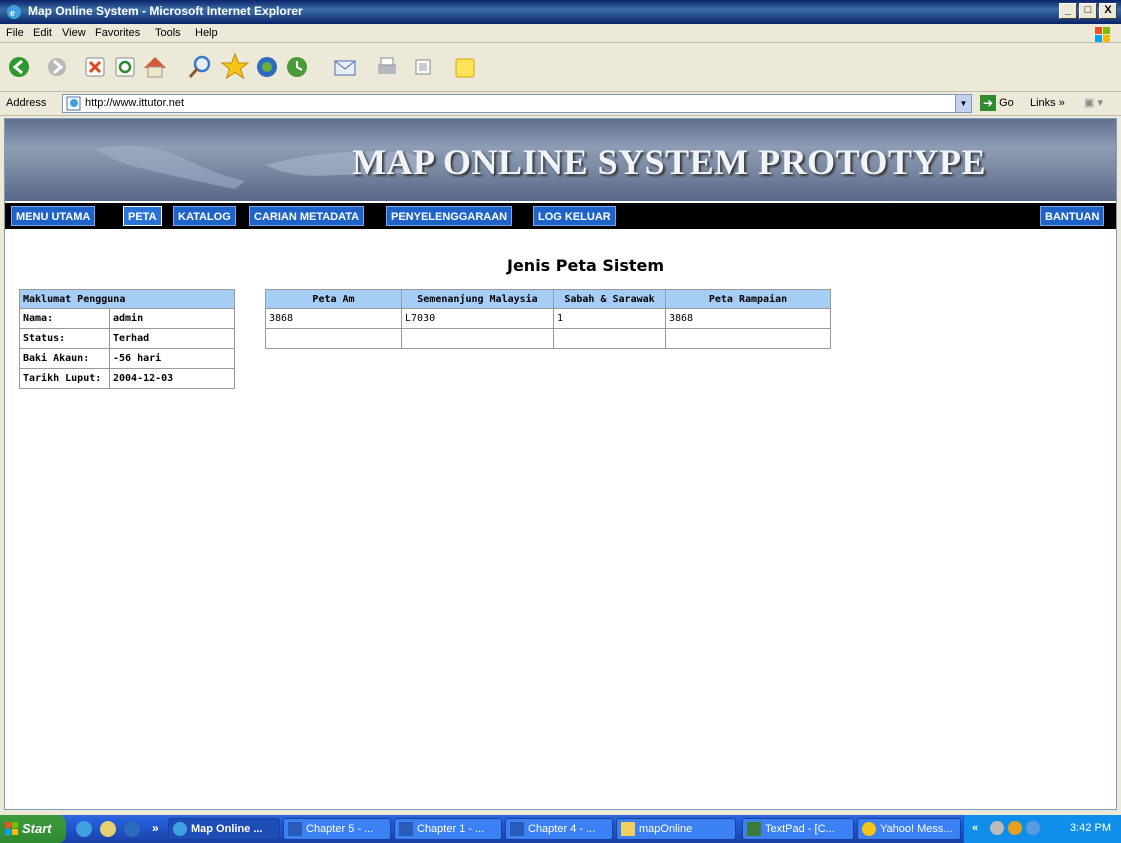 This screenshot has height=843, width=1121. What do you see at coordinates (997, 103) in the screenshot?
I see `go-button: ➔ Go` at bounding box center [997, 103].